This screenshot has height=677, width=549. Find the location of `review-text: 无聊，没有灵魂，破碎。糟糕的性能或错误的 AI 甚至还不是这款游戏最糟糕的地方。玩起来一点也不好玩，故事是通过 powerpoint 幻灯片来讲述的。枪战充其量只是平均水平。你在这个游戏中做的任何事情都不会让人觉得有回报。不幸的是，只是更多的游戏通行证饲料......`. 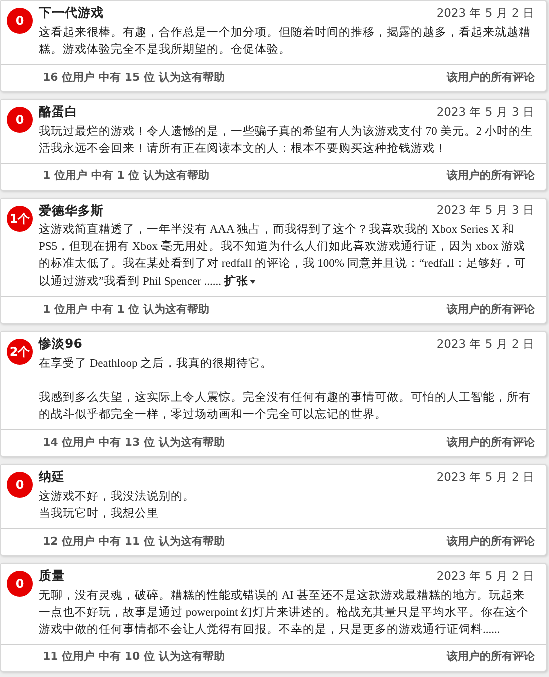

review-text: 无聊，没有灵魂，破碎。糟糕的性能或错误的 AI 甚至还不是这款游戏最糟糕的地方。玩起来一点也不好玩，故事是通过 powerpoint 幻灯片来讲述的。枪战充其量只是平均水平。你在这个游戏中做的任何事情都不会让人觉得有回报。不幸的是，只是更多的游戏通行证饲料...... is located at coordinates (284, 613).